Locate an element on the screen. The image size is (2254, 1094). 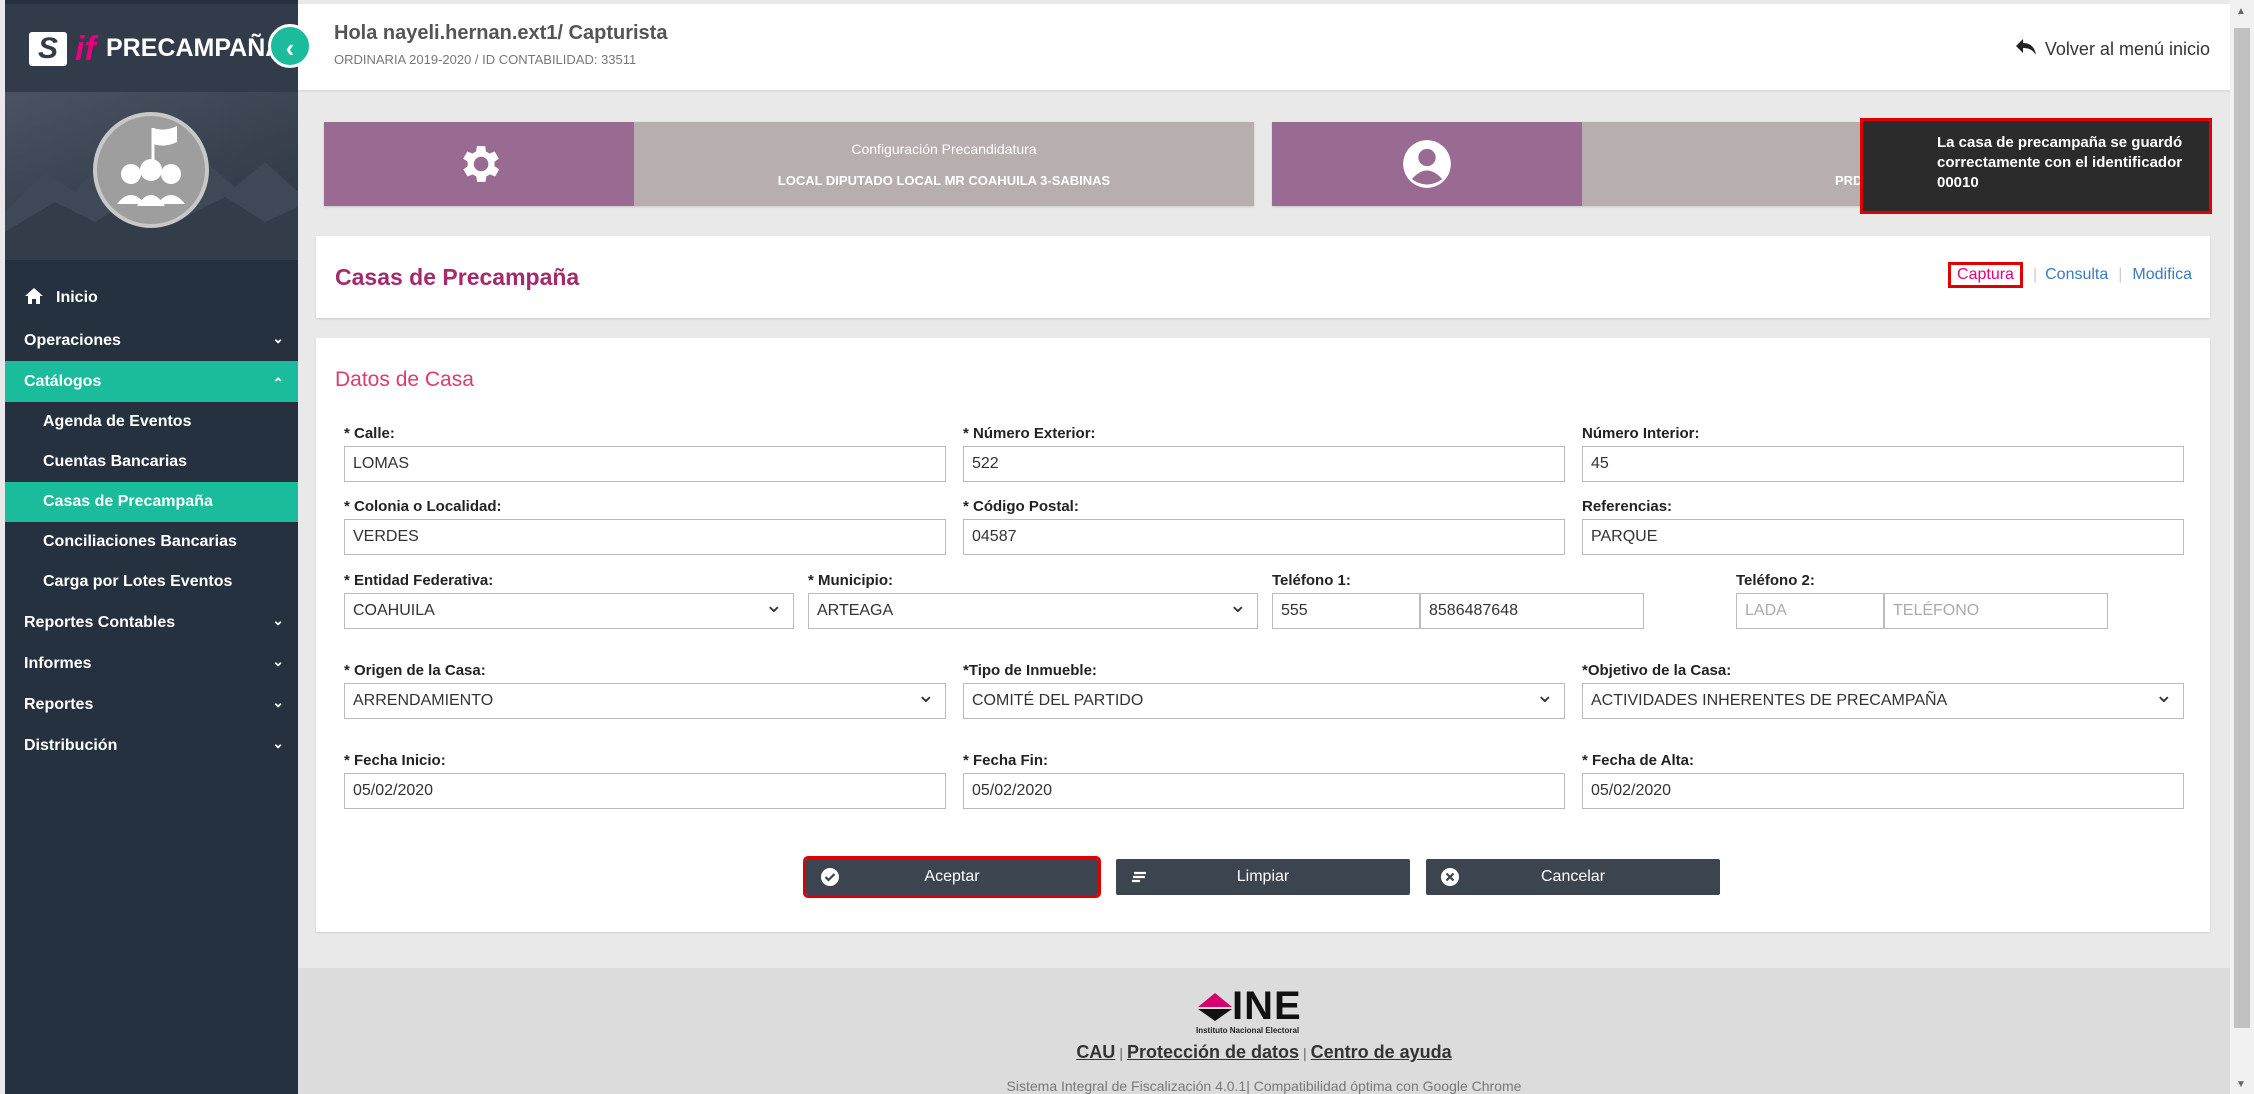
sidebar-item-label: Inicio is located at coordinates (77, 297).